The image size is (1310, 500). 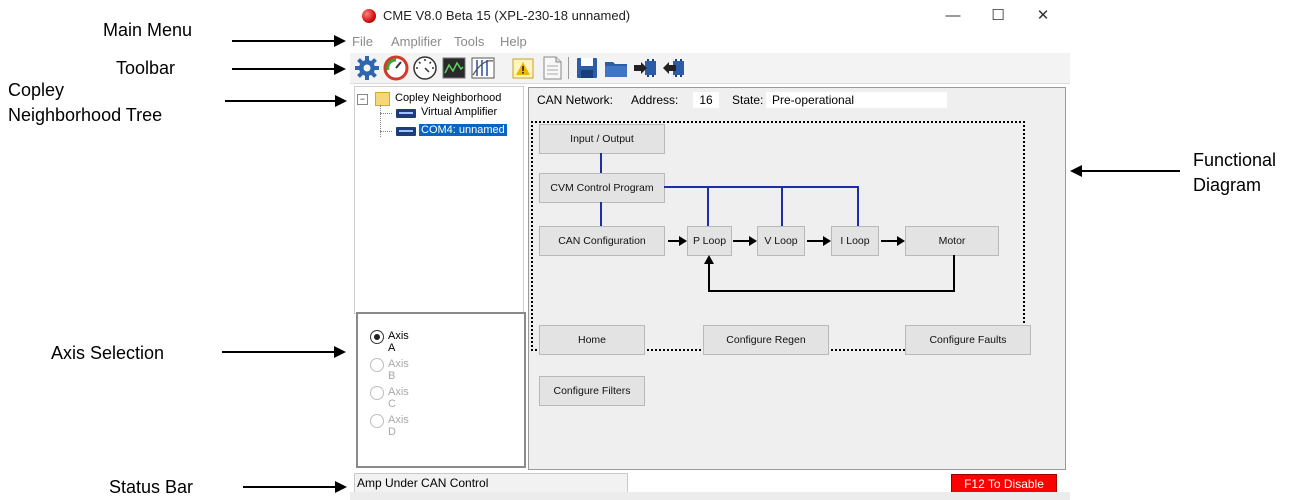 What do you see at coordinates (148, 30) in the screenshot?
I see `main-menu-callout: Main Menu` at bounding box center [148, 30].